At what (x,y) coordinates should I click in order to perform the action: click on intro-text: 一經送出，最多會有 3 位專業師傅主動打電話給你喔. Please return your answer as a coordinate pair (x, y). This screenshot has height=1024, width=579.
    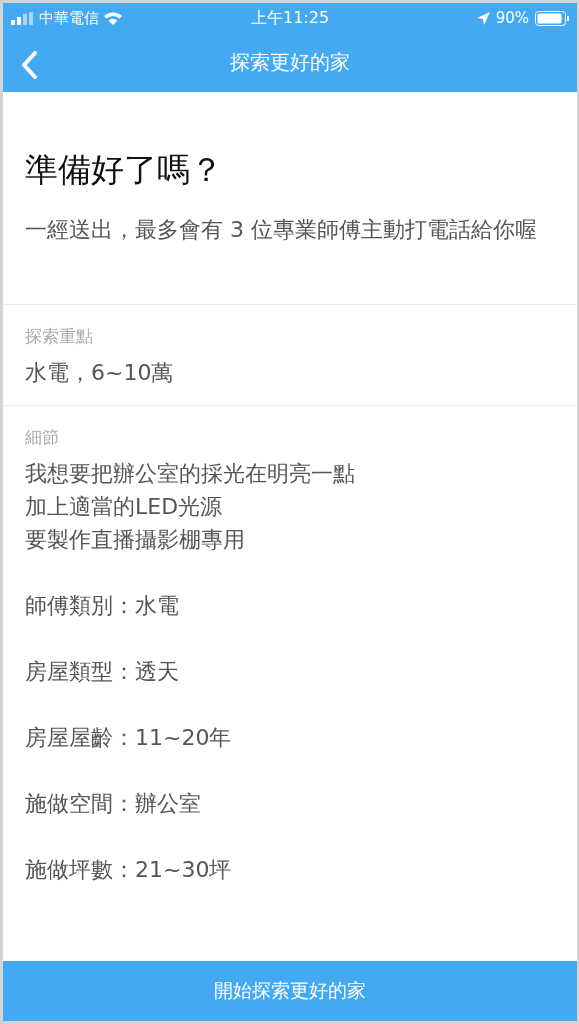
    Looking at the image, I should click on (281, 230).